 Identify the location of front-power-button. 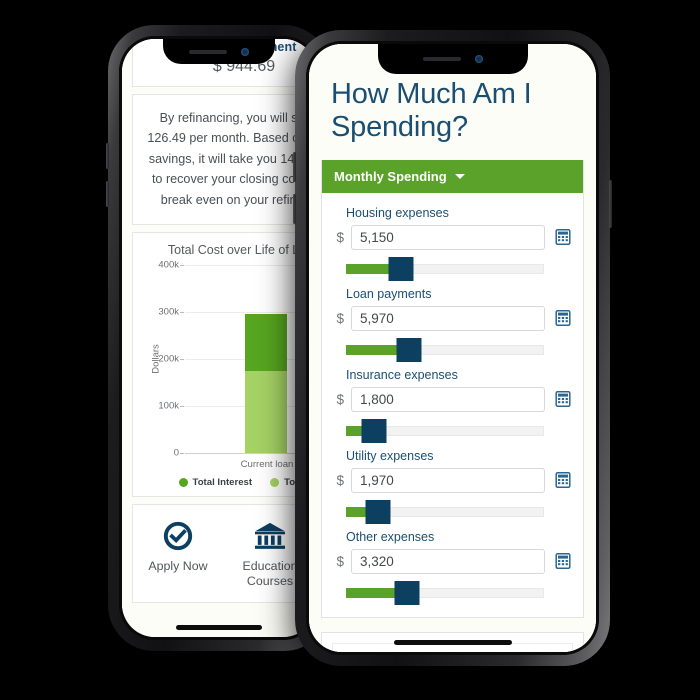
(610, 204).